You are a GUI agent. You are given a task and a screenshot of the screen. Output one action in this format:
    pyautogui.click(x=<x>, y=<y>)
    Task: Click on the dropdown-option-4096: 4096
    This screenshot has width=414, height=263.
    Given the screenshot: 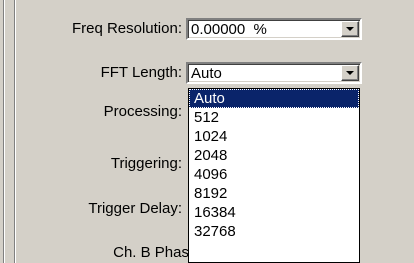 What is the action you would take?
    pyautogui.click(x=274, y=174)
    